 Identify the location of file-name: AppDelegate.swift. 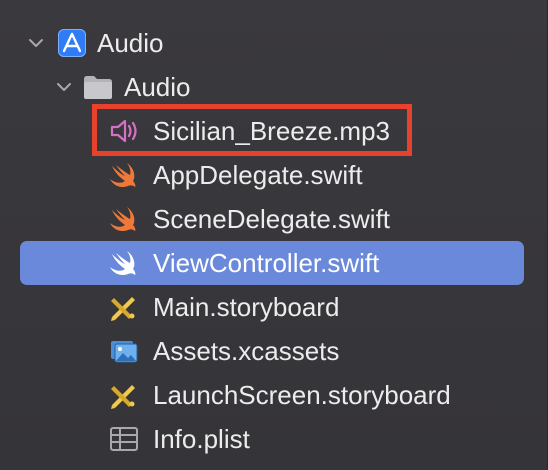
(258, 175).